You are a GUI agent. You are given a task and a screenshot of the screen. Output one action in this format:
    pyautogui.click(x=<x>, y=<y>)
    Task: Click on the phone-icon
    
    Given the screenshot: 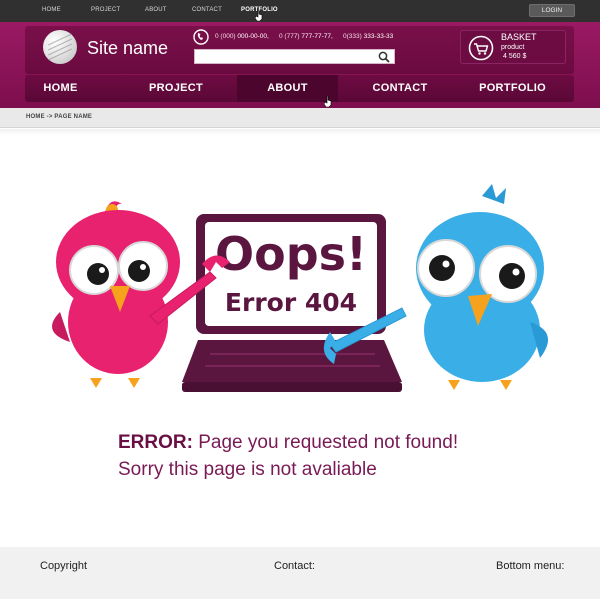 What is the action you would take?
    pyautogui.click(x=201, y=37)
    